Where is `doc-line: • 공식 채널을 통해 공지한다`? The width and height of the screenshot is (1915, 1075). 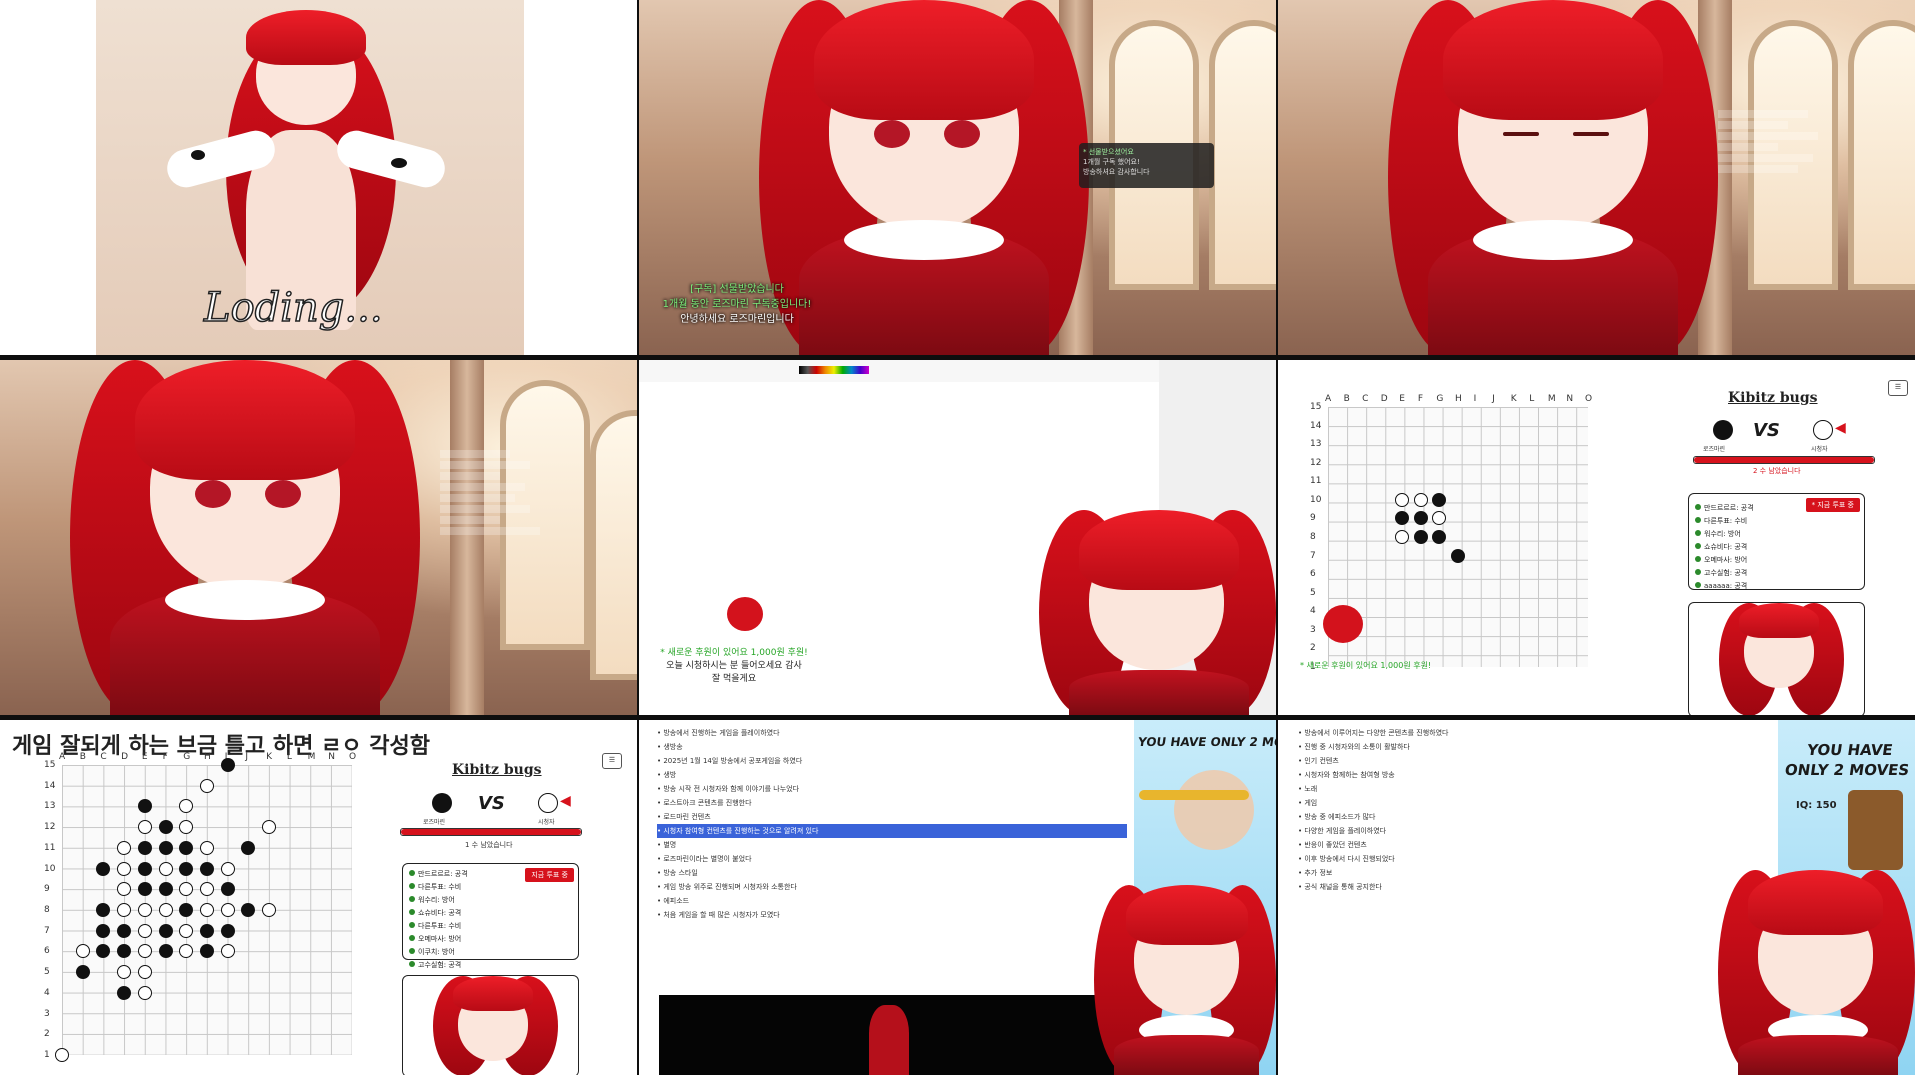
doc-line: • 공식 채널을 통해 공지한다 is located at coordinates (1340, 887).